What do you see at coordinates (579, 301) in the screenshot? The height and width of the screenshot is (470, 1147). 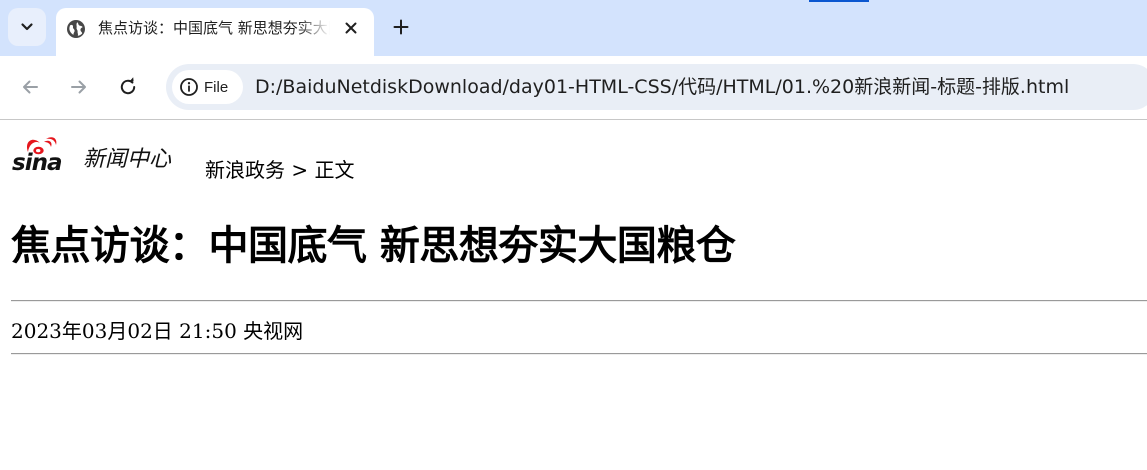 I see `title-divider` at bounding box center [579, 301].